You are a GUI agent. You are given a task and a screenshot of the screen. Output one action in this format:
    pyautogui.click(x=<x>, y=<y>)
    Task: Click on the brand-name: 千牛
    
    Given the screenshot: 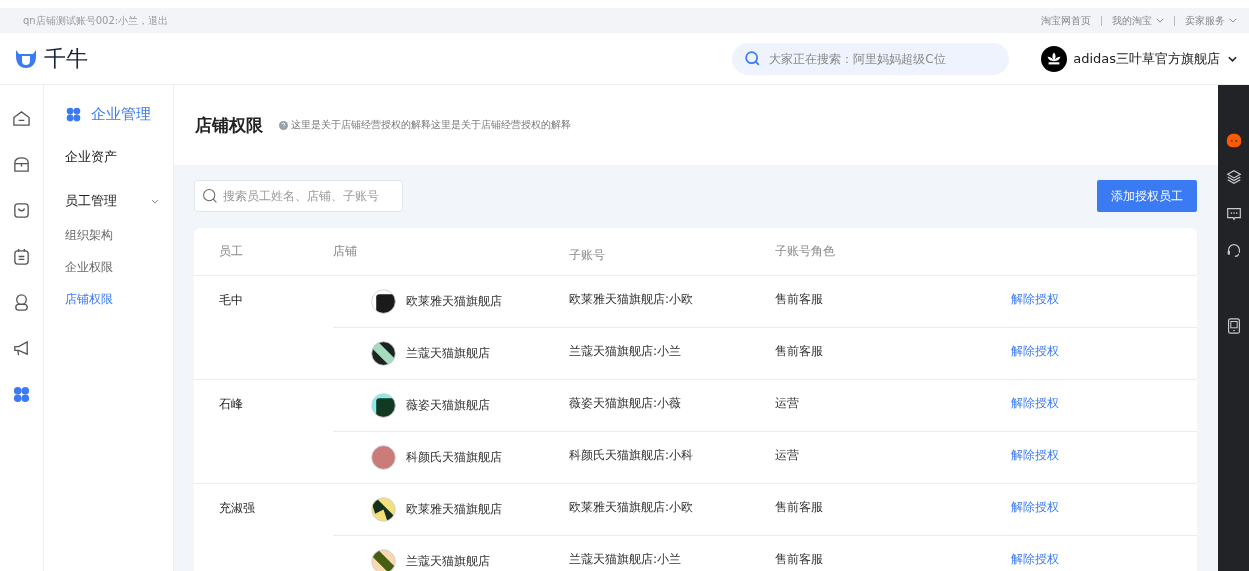 What is the action you would take?
    pyautogui.click(x=66, y=58)
    